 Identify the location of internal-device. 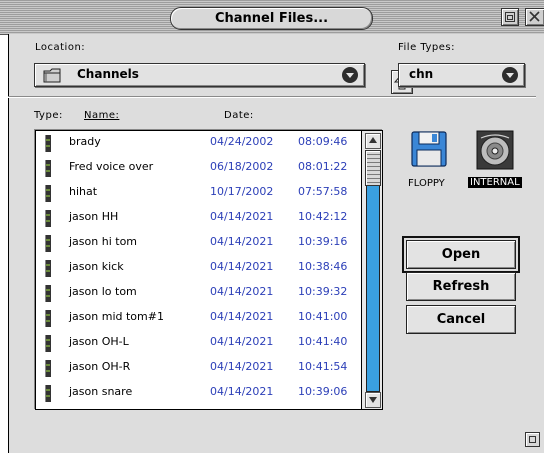
(495, 152).